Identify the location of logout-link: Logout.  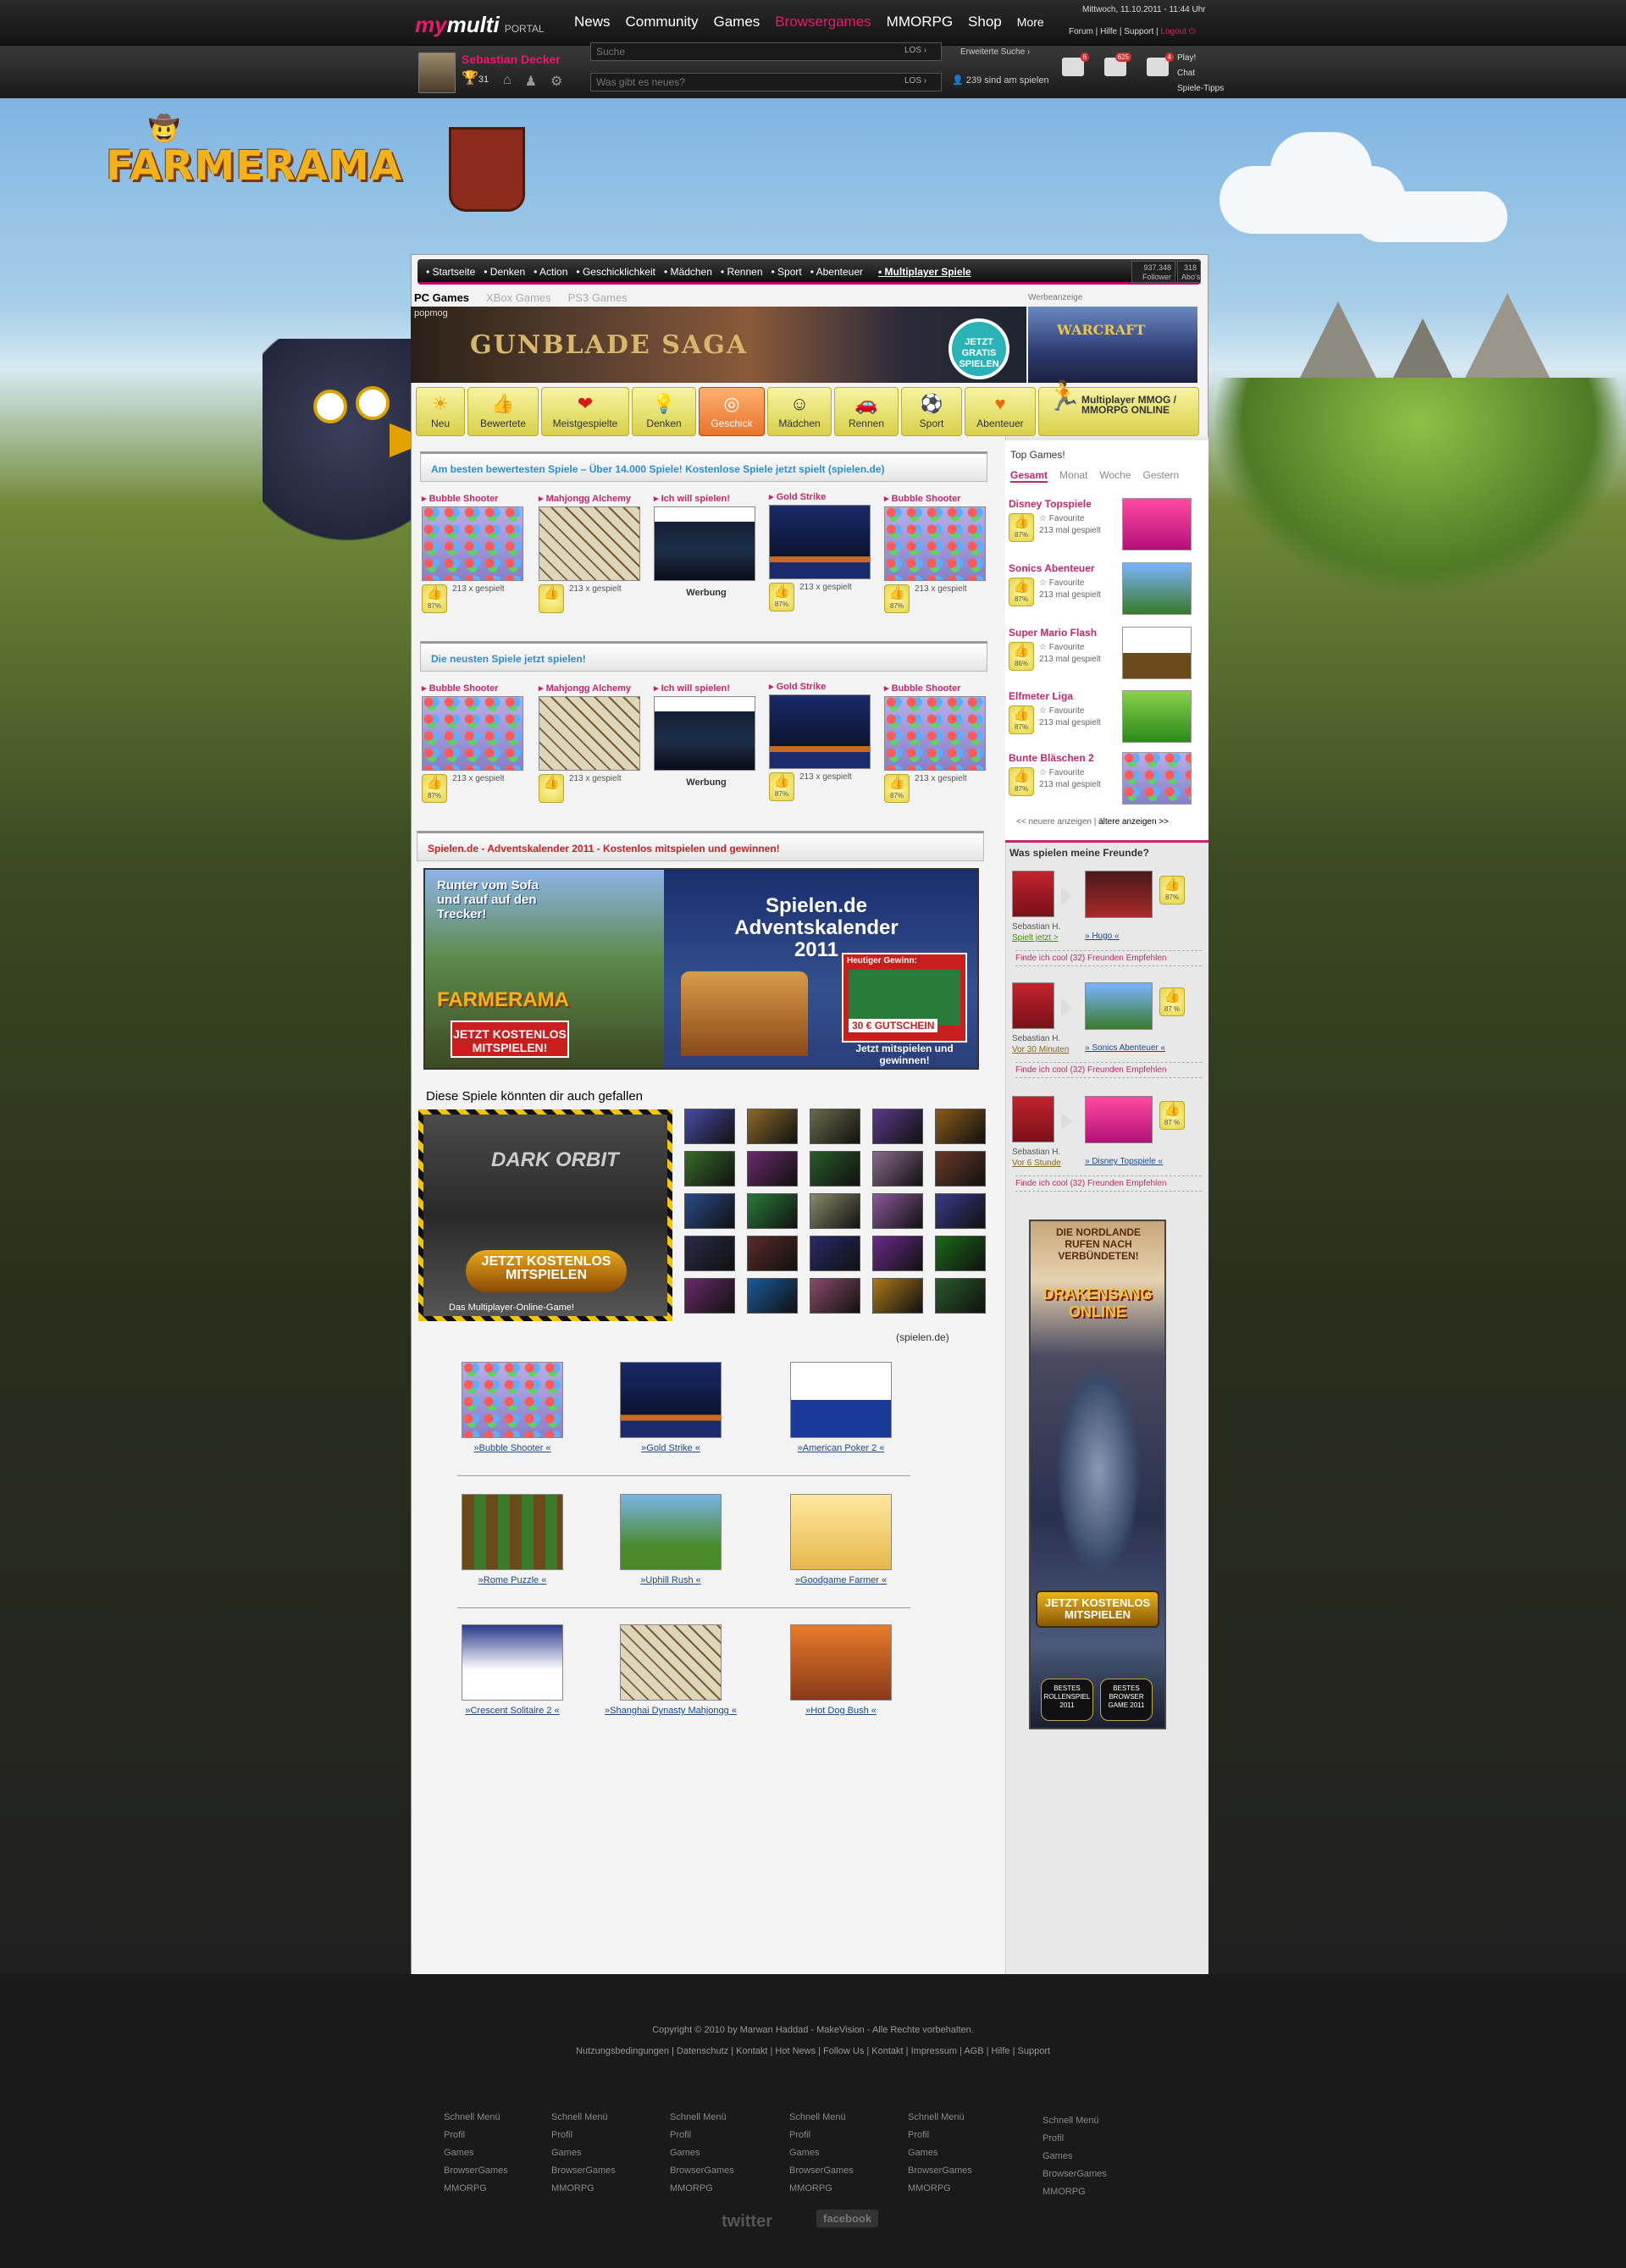
(1173, 32).